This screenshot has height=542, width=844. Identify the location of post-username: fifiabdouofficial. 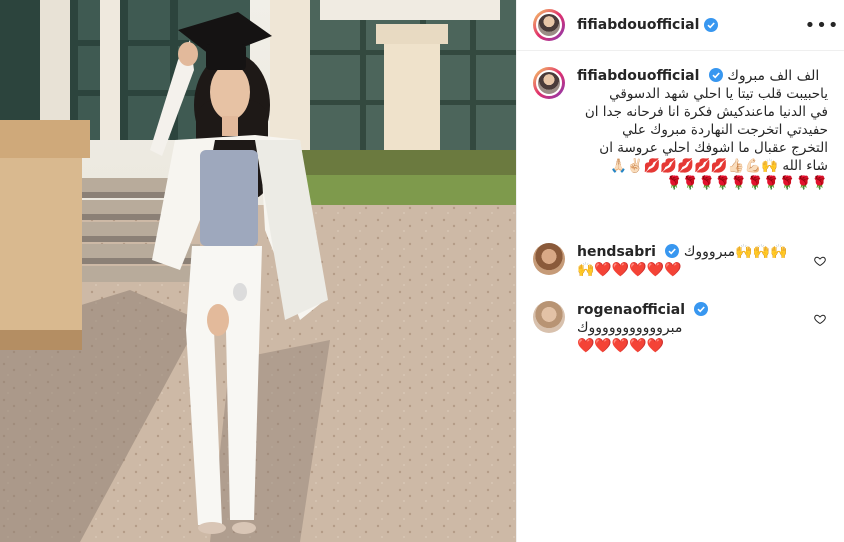
(638, 25).